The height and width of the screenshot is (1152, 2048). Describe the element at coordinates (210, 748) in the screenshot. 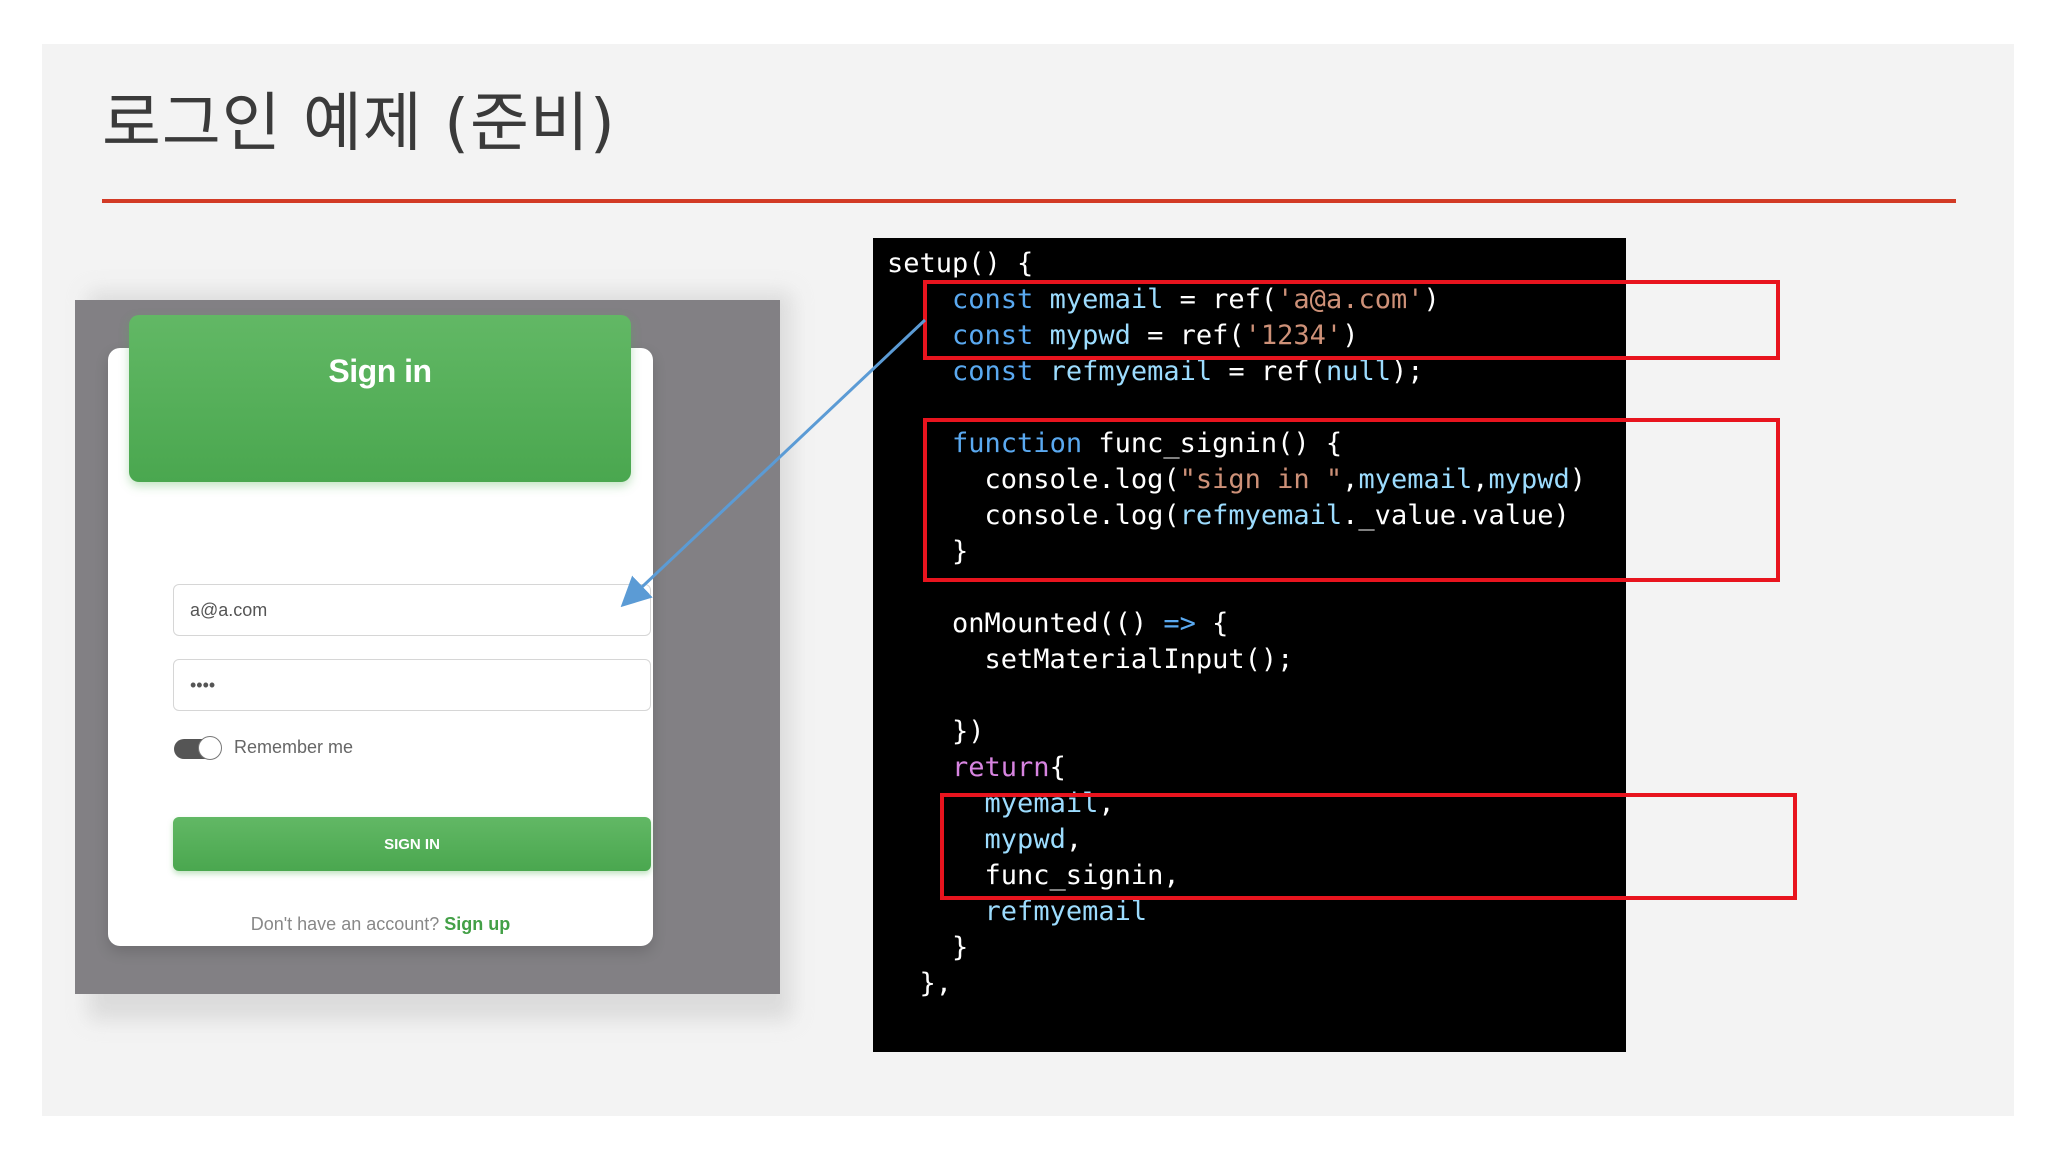

I see `toggle-knob` at that location.